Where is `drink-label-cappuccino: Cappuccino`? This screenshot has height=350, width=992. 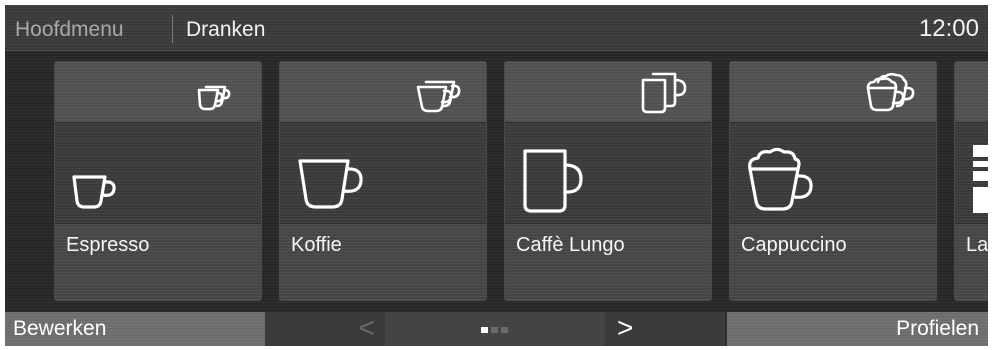
drink-label-cappuccino: Cappuccino is located at coordinates (794, 245).